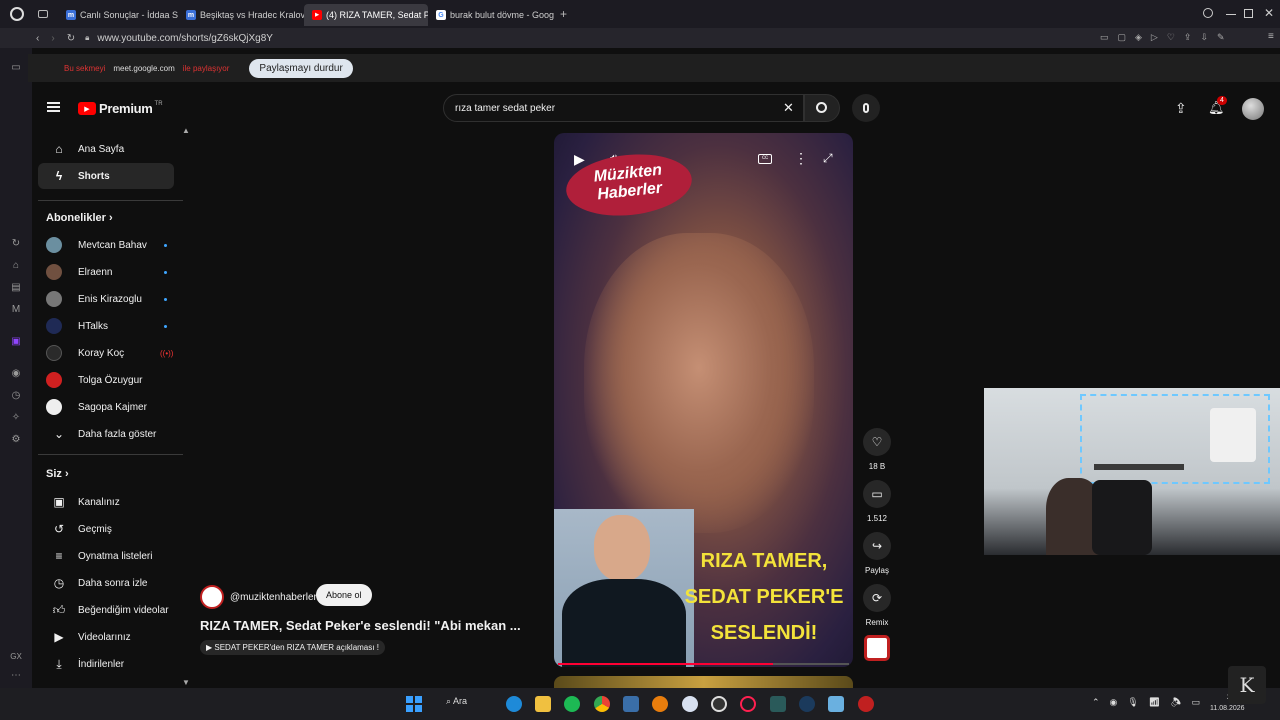  I want to click on new-content-dot, so click(165, 326).